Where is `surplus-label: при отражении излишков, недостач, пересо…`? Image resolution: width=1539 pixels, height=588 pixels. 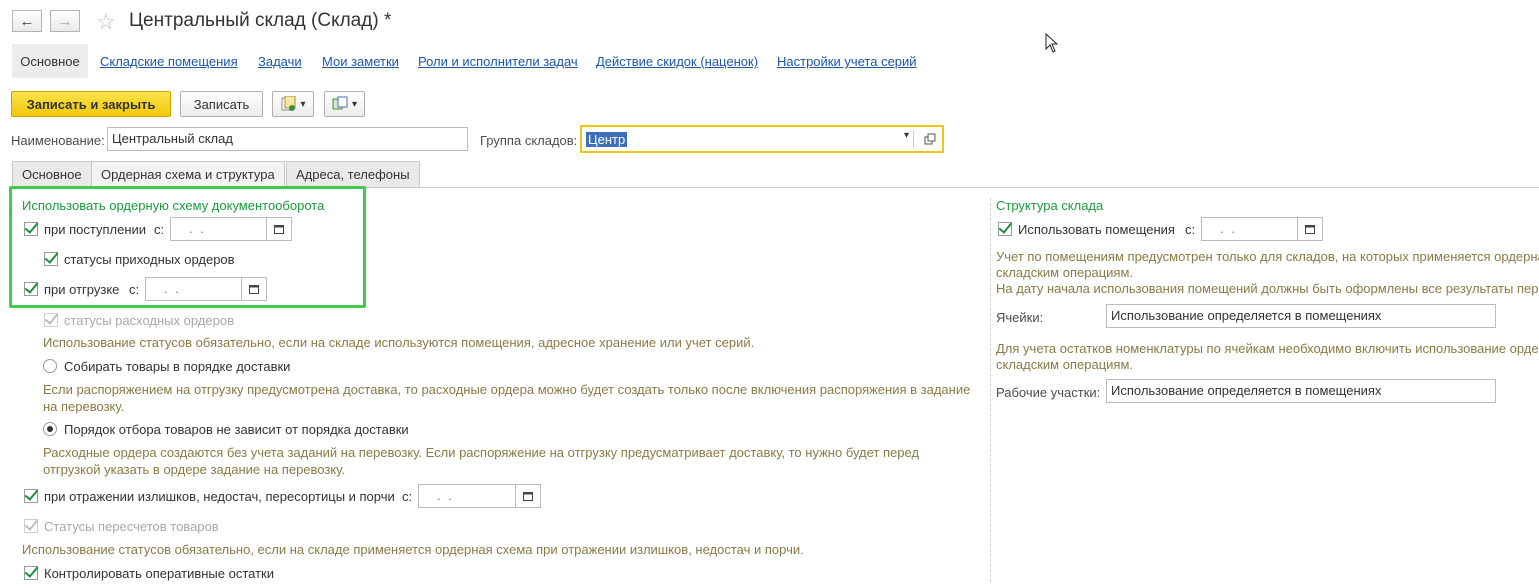 surplus-label: при отражении излишков, недостач, пересо… is located at coordinates (219, 496).